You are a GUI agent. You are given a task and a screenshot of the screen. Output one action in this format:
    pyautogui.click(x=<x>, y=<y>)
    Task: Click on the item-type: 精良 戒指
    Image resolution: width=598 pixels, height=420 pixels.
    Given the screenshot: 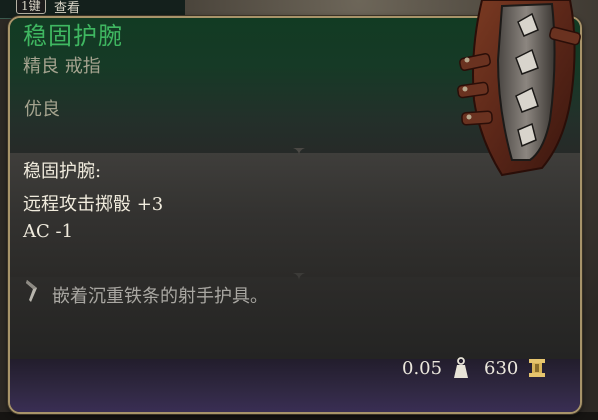 What is the action you would take?
    pyautogui.click(x=62, y=66)
    